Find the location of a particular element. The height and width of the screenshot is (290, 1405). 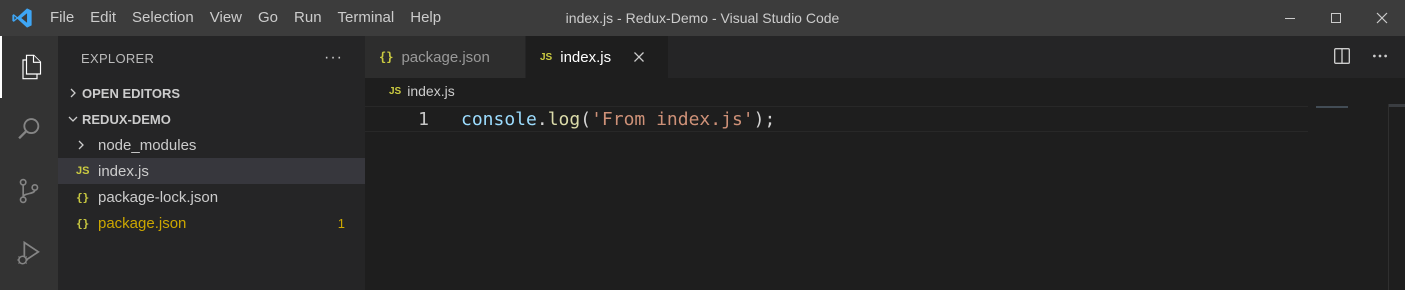

token-close-paren: ) is located at coordinates (759, 119).